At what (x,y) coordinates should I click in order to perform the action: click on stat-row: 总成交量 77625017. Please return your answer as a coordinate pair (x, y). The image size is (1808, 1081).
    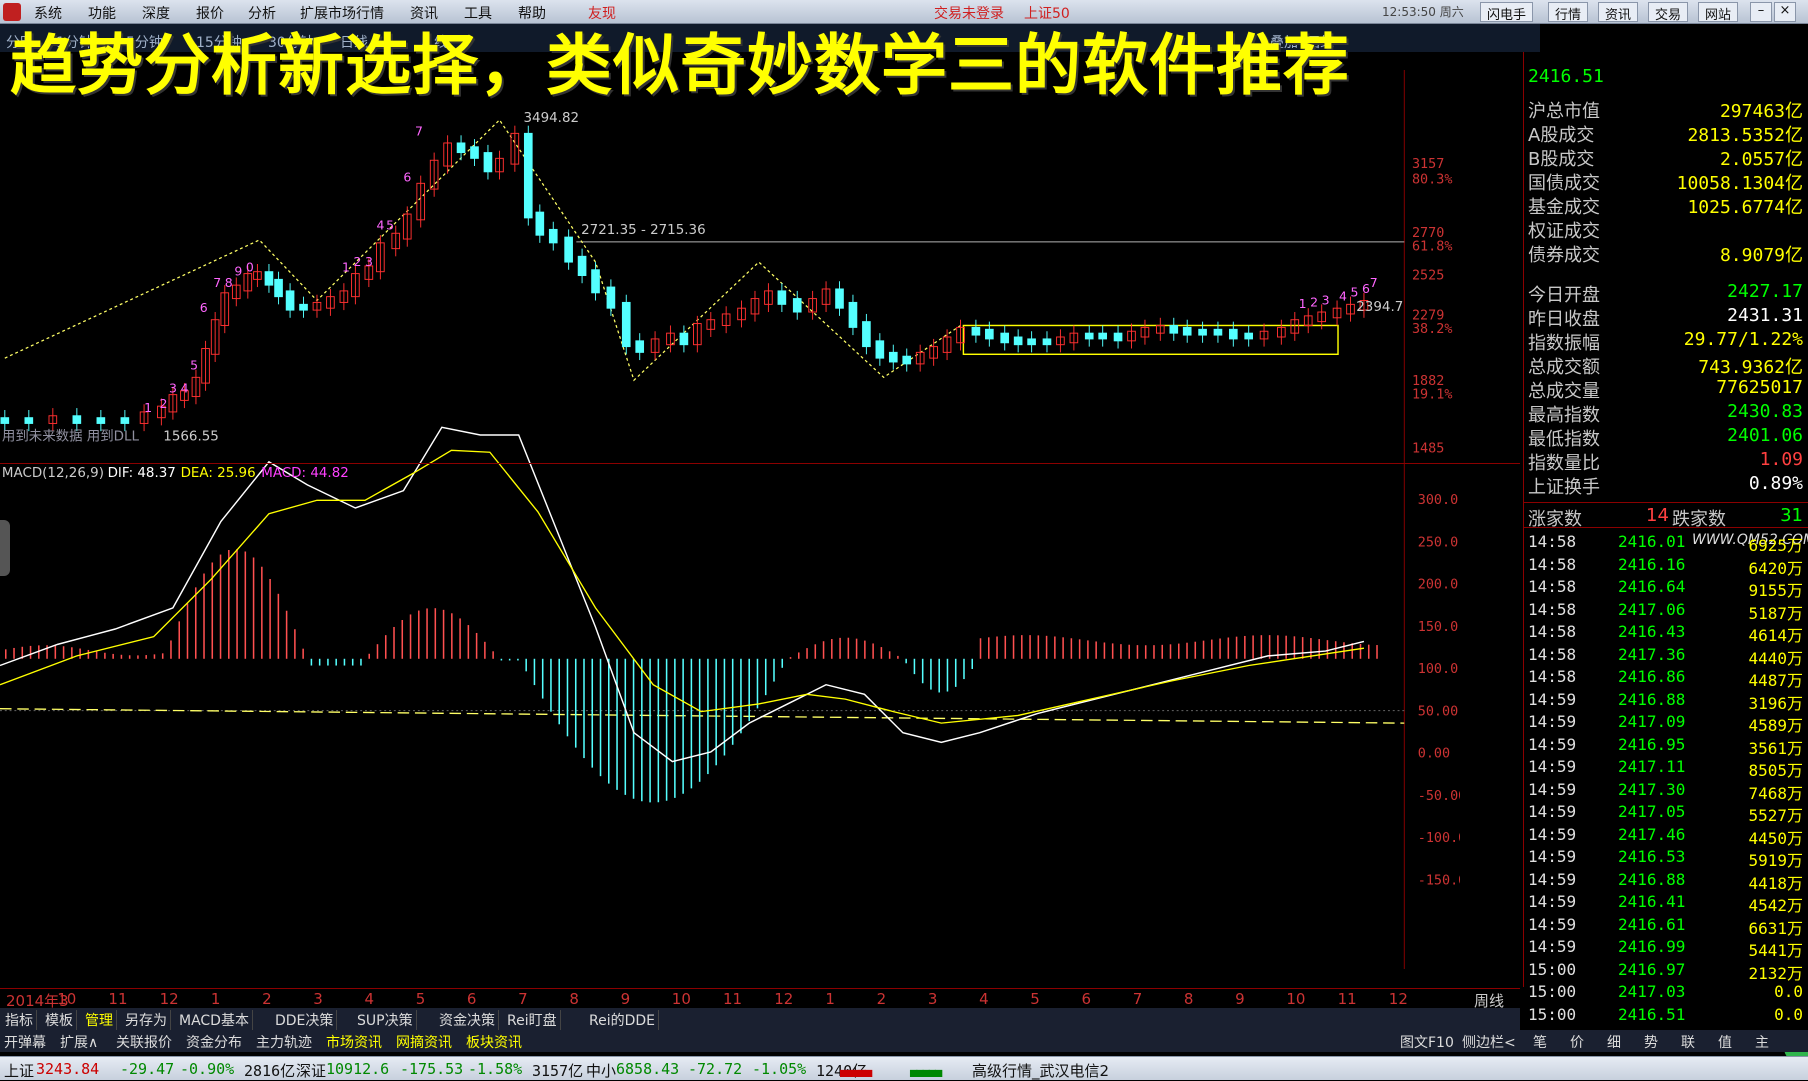
    Looking at the image, I should click on (1666, 389).